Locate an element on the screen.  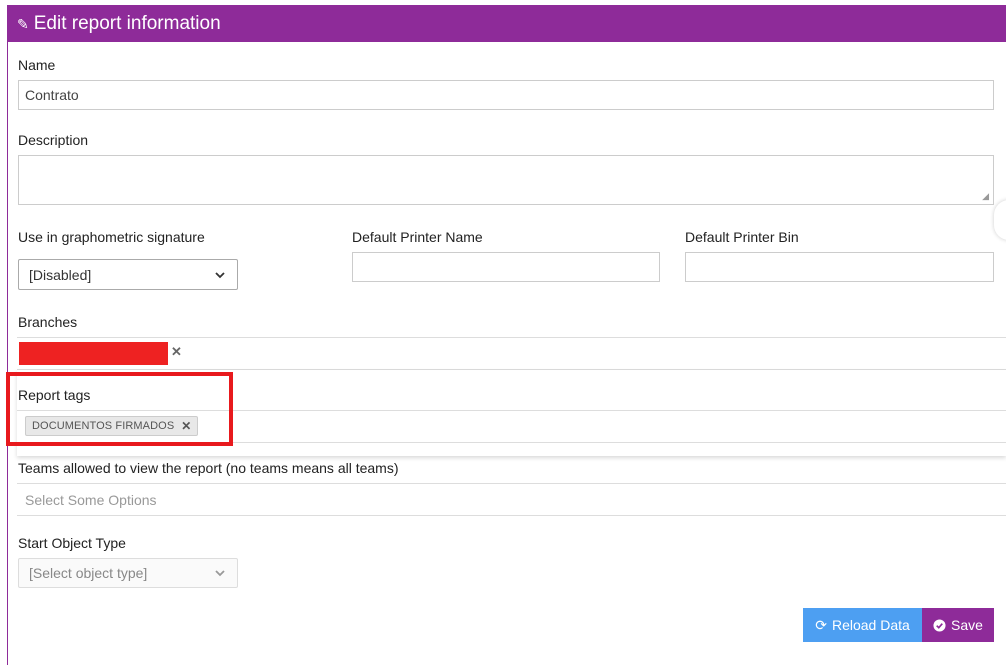
remove-branch-icon: ✕ is located at coordinates (176, 352).